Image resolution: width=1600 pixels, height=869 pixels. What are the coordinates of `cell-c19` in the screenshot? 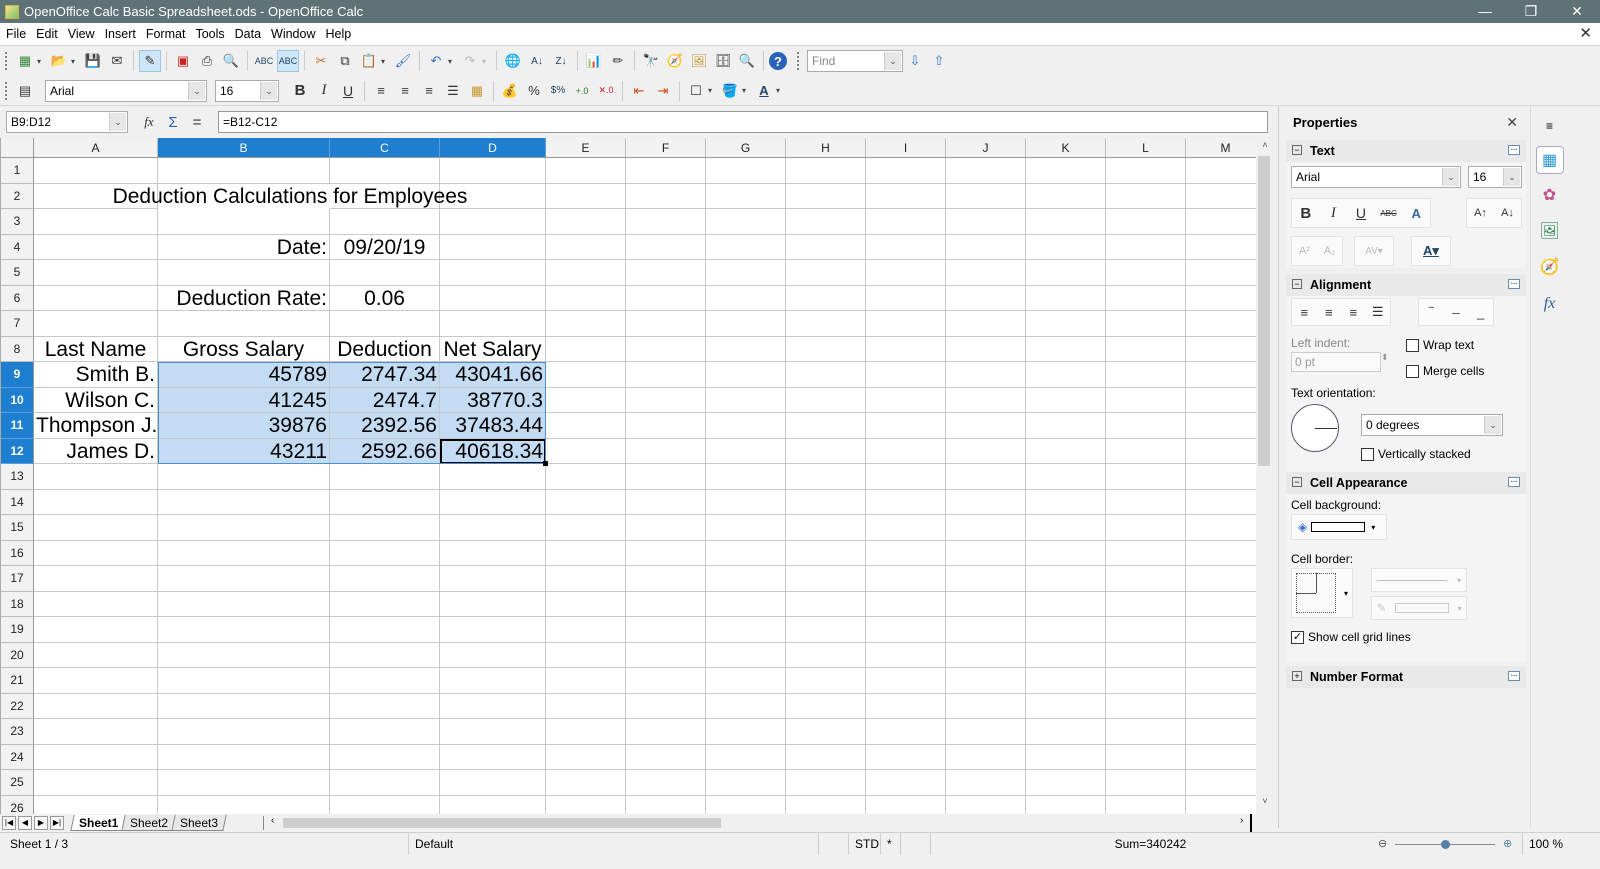 It's located at (385, 630).